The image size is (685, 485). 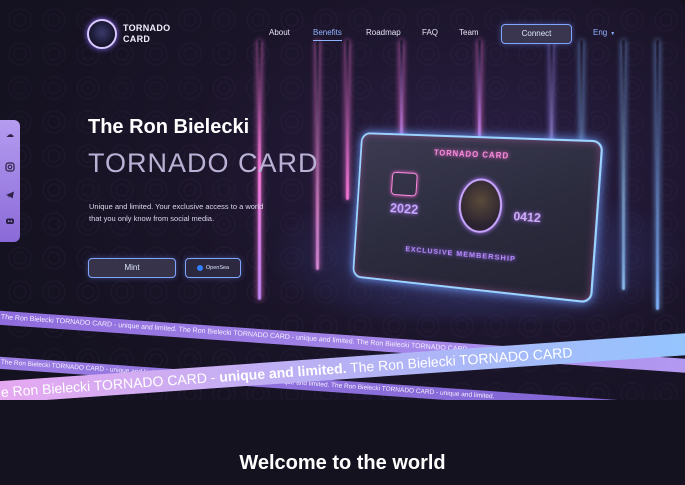 I want to click on discord-icon, so click(x=10, y=221).